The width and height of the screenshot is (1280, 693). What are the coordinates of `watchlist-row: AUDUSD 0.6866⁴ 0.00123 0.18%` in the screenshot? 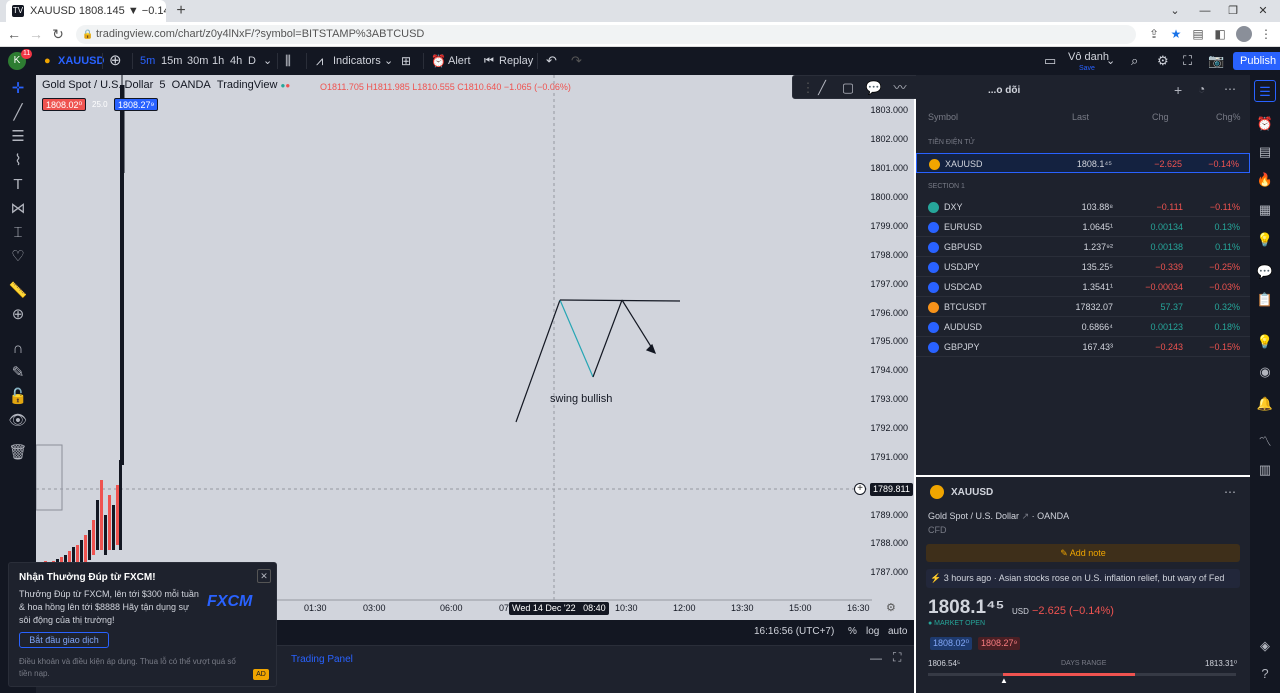 It's located at (1083, 327).